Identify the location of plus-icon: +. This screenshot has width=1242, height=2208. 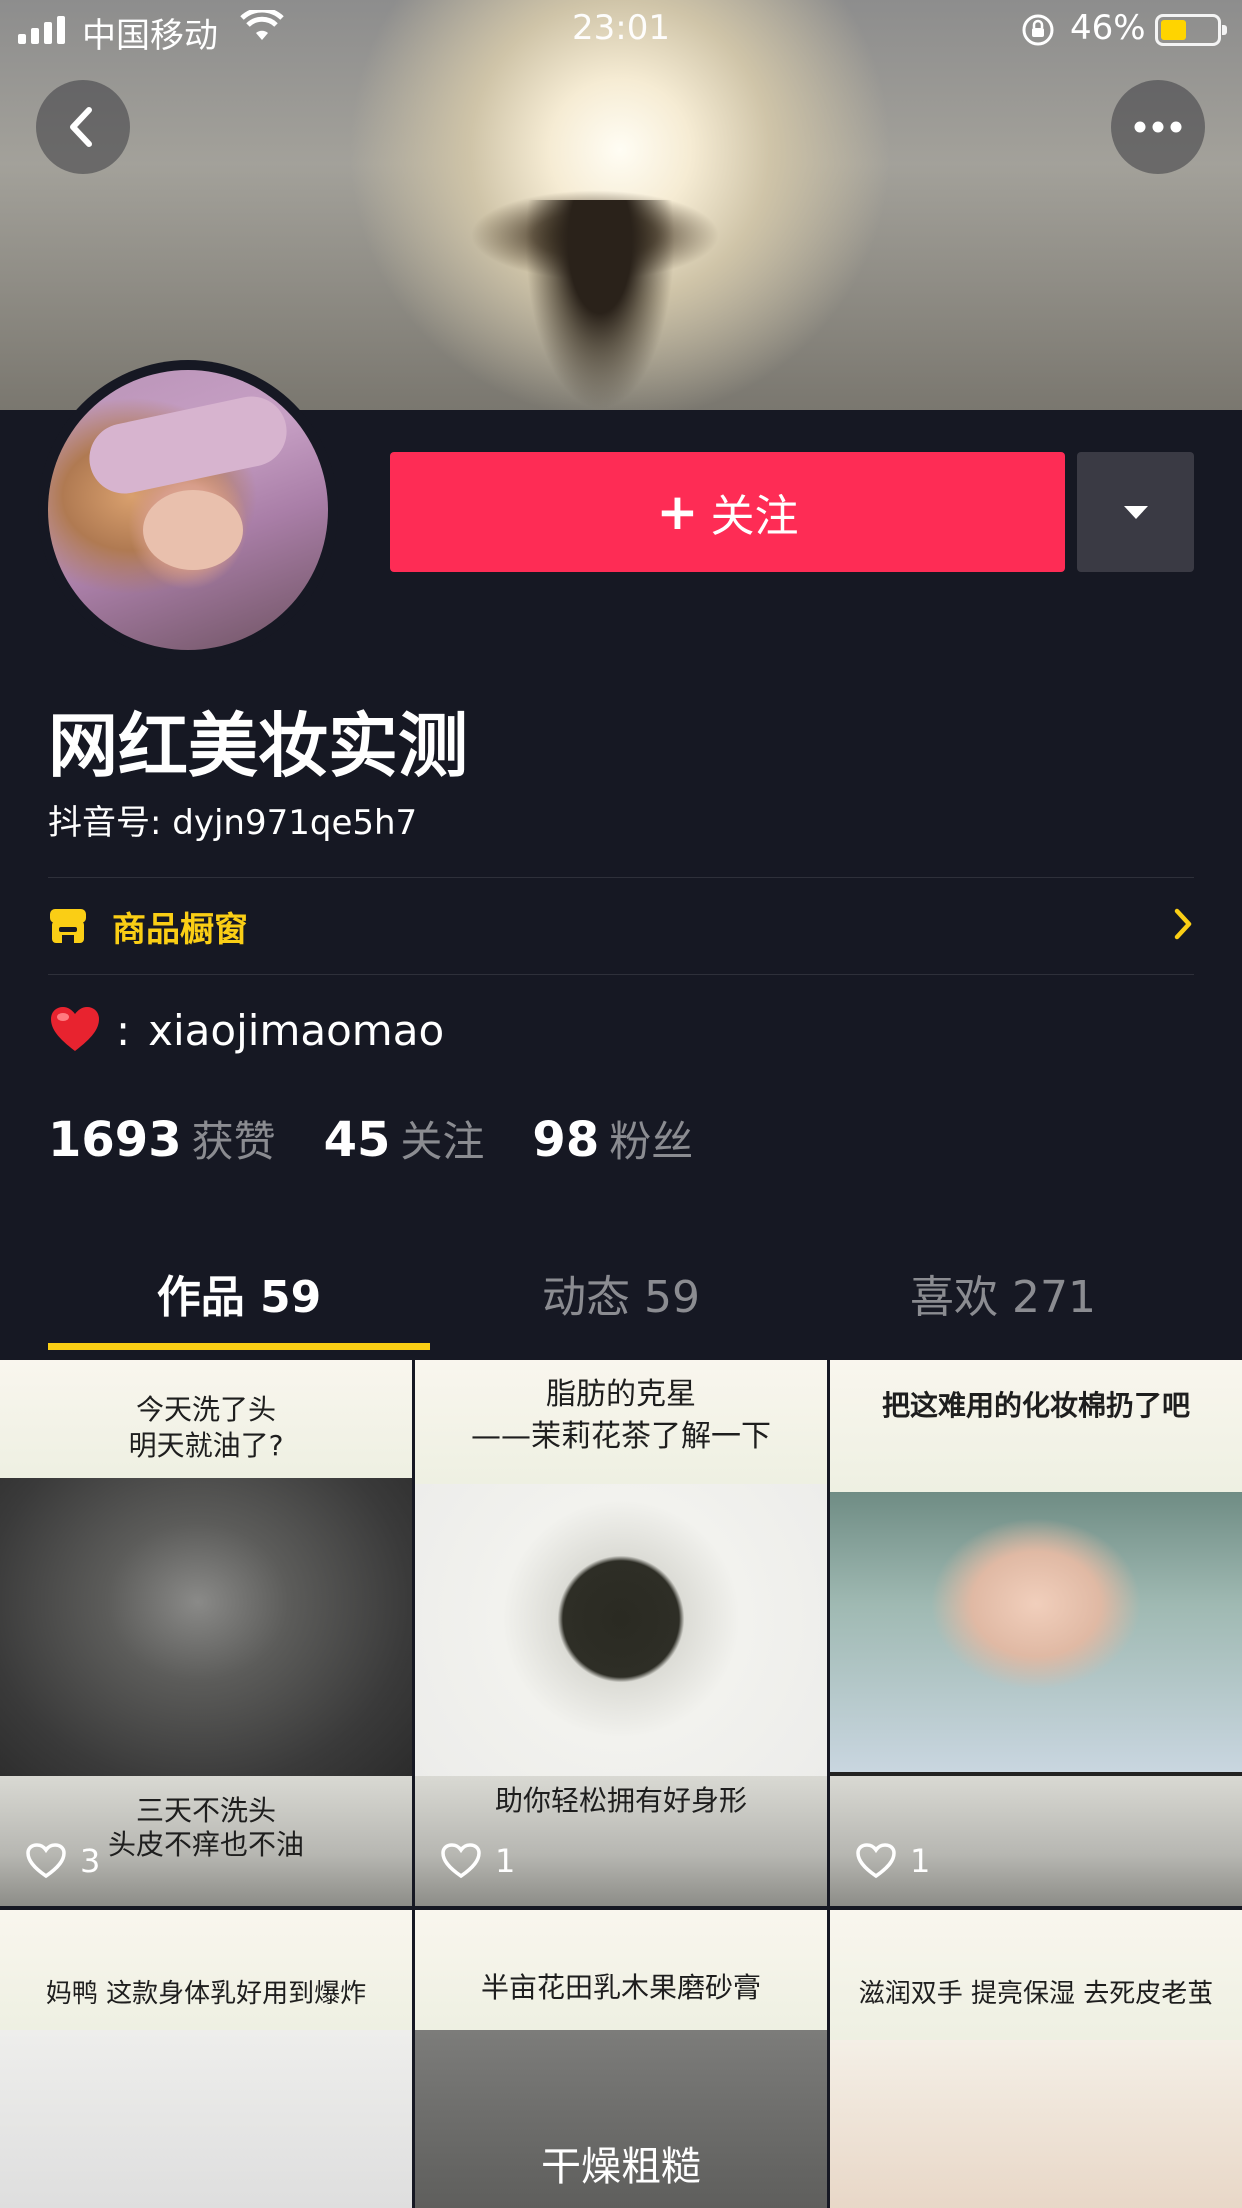
(677, 512).